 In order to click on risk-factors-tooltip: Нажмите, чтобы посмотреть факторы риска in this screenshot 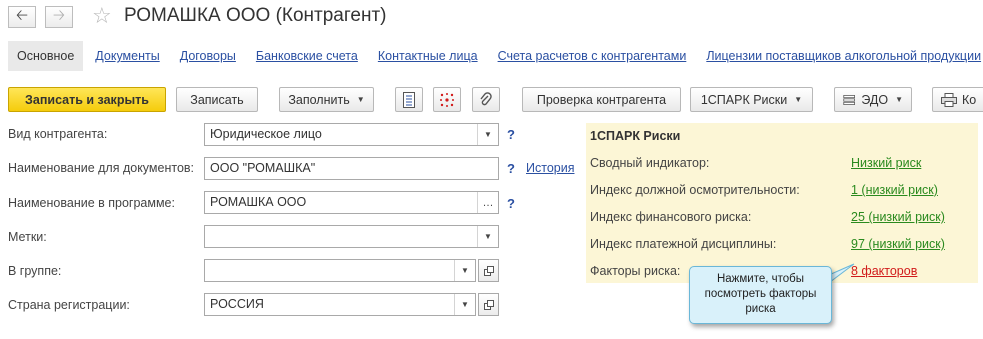, I will do `click(760, 295)`.